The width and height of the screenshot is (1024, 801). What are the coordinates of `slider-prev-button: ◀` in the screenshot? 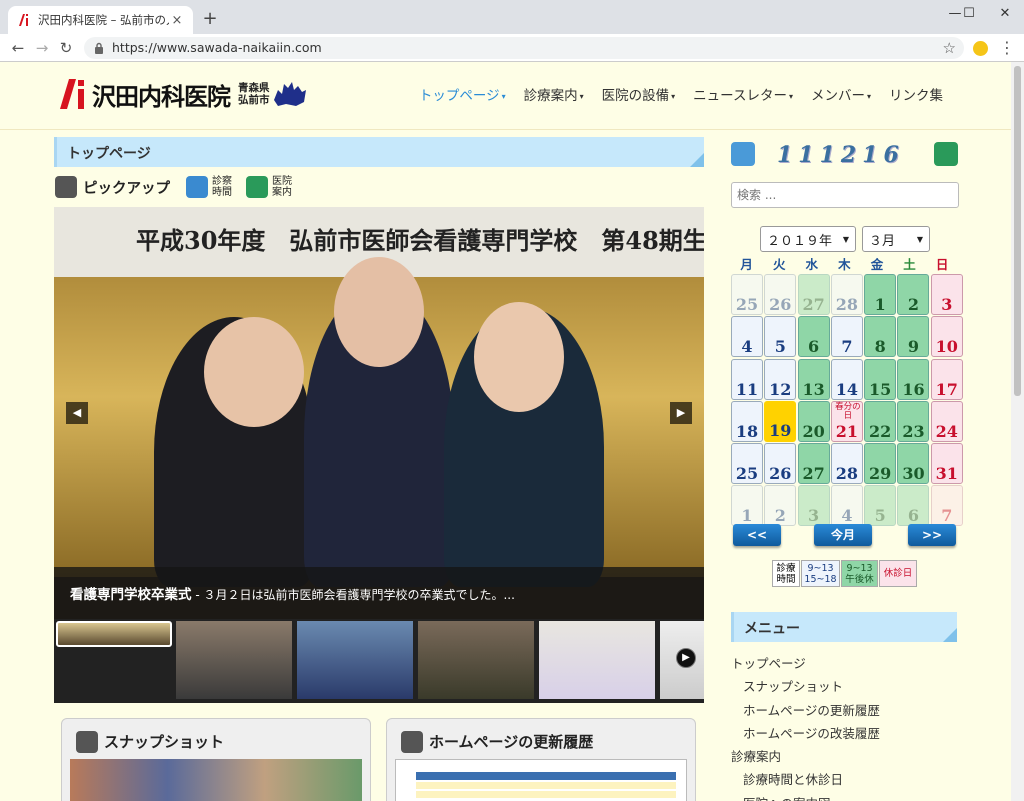 It's located at (77, 413).